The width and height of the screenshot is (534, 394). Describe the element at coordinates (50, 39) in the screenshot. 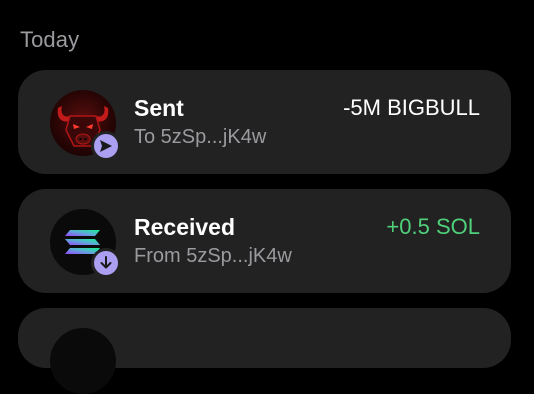

I see `section-title: Today` at that location.